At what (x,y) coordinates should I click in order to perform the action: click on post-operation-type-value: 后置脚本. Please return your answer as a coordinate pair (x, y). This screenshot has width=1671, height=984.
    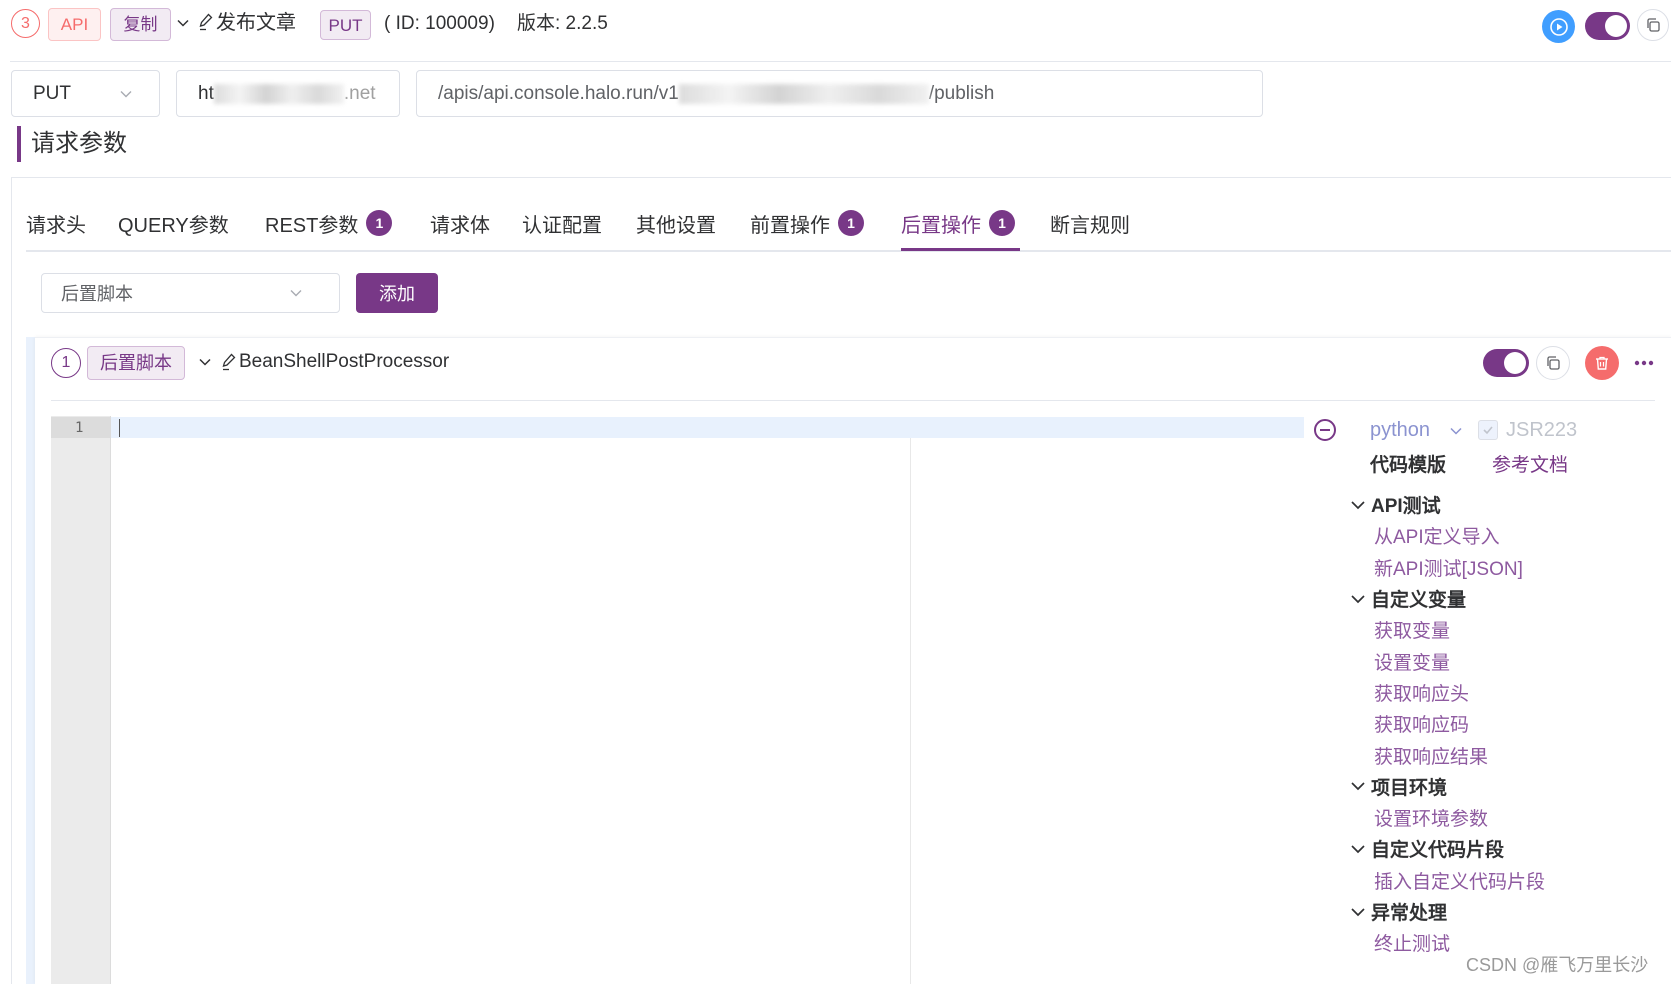
    Looking at the image, I should click on (97, 294).